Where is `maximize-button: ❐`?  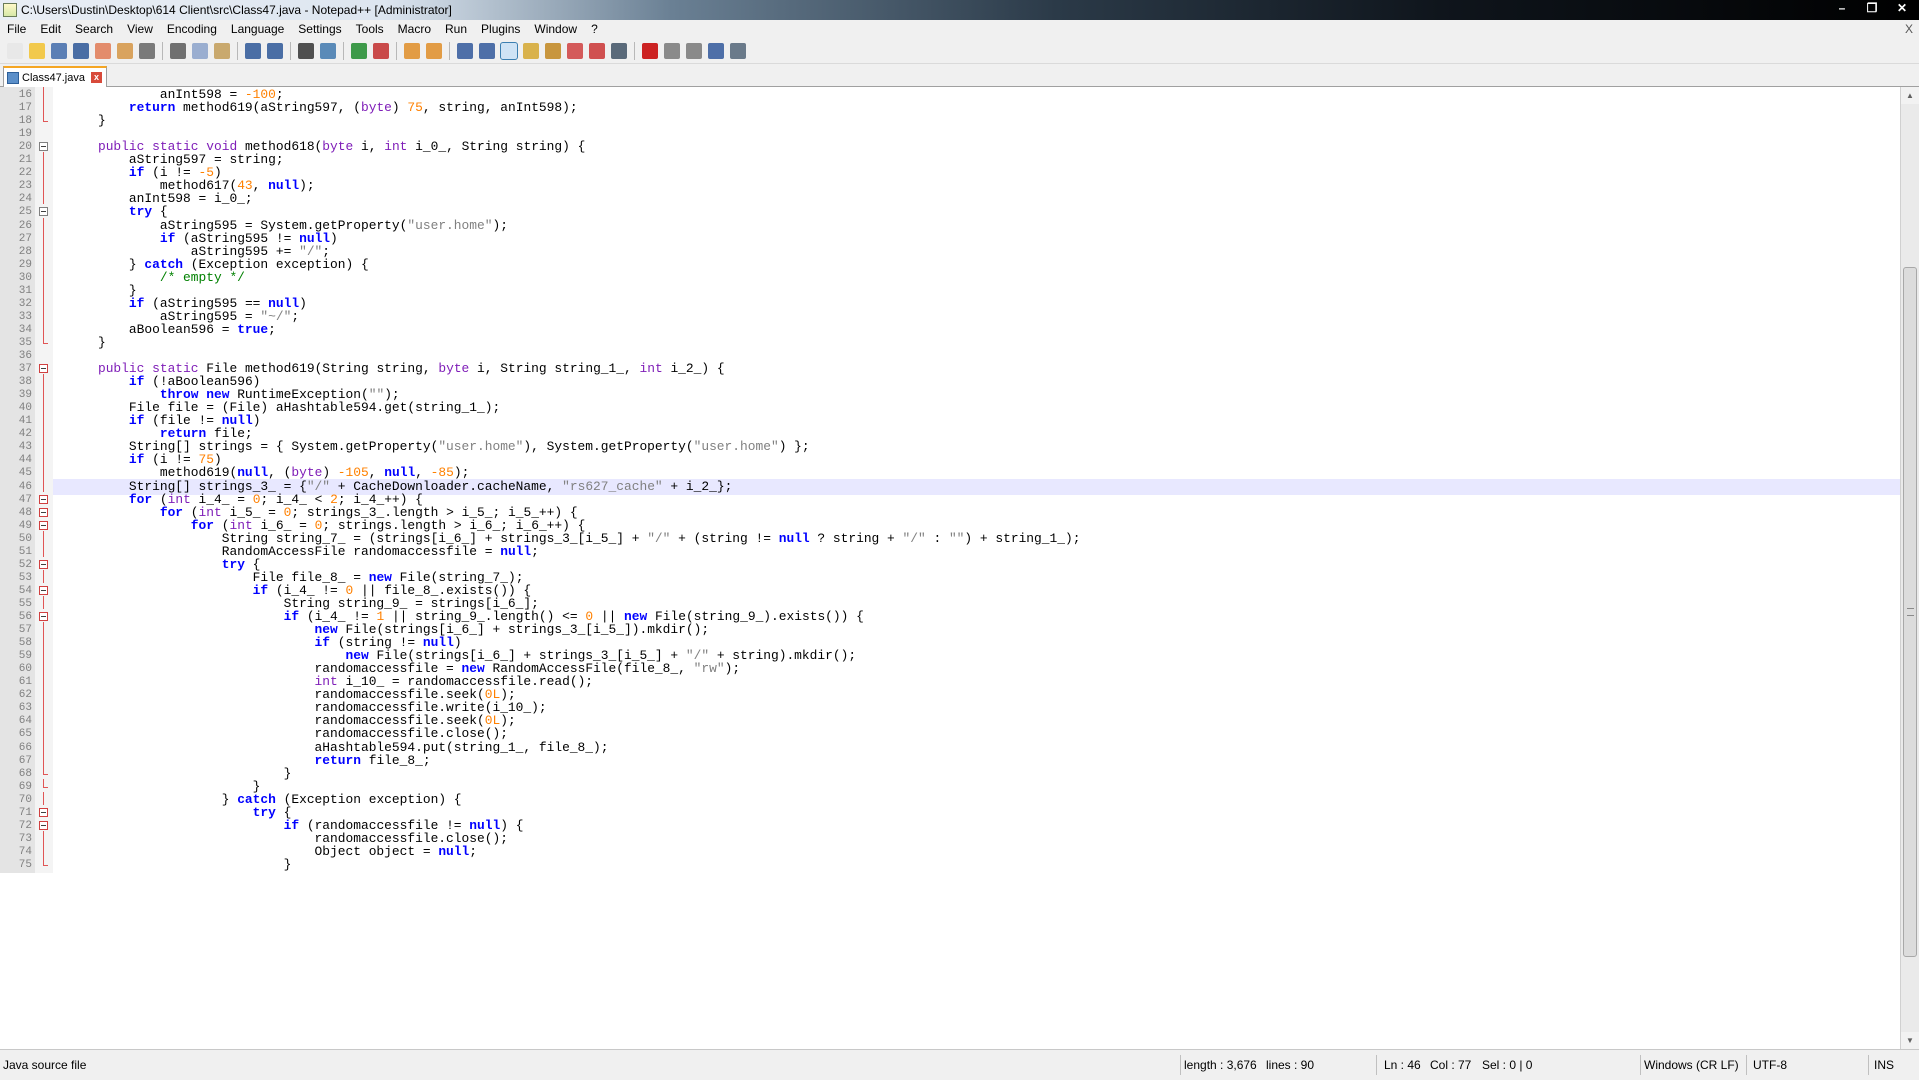 maximize-button: ❐ is located at coordinates (1872, 8).